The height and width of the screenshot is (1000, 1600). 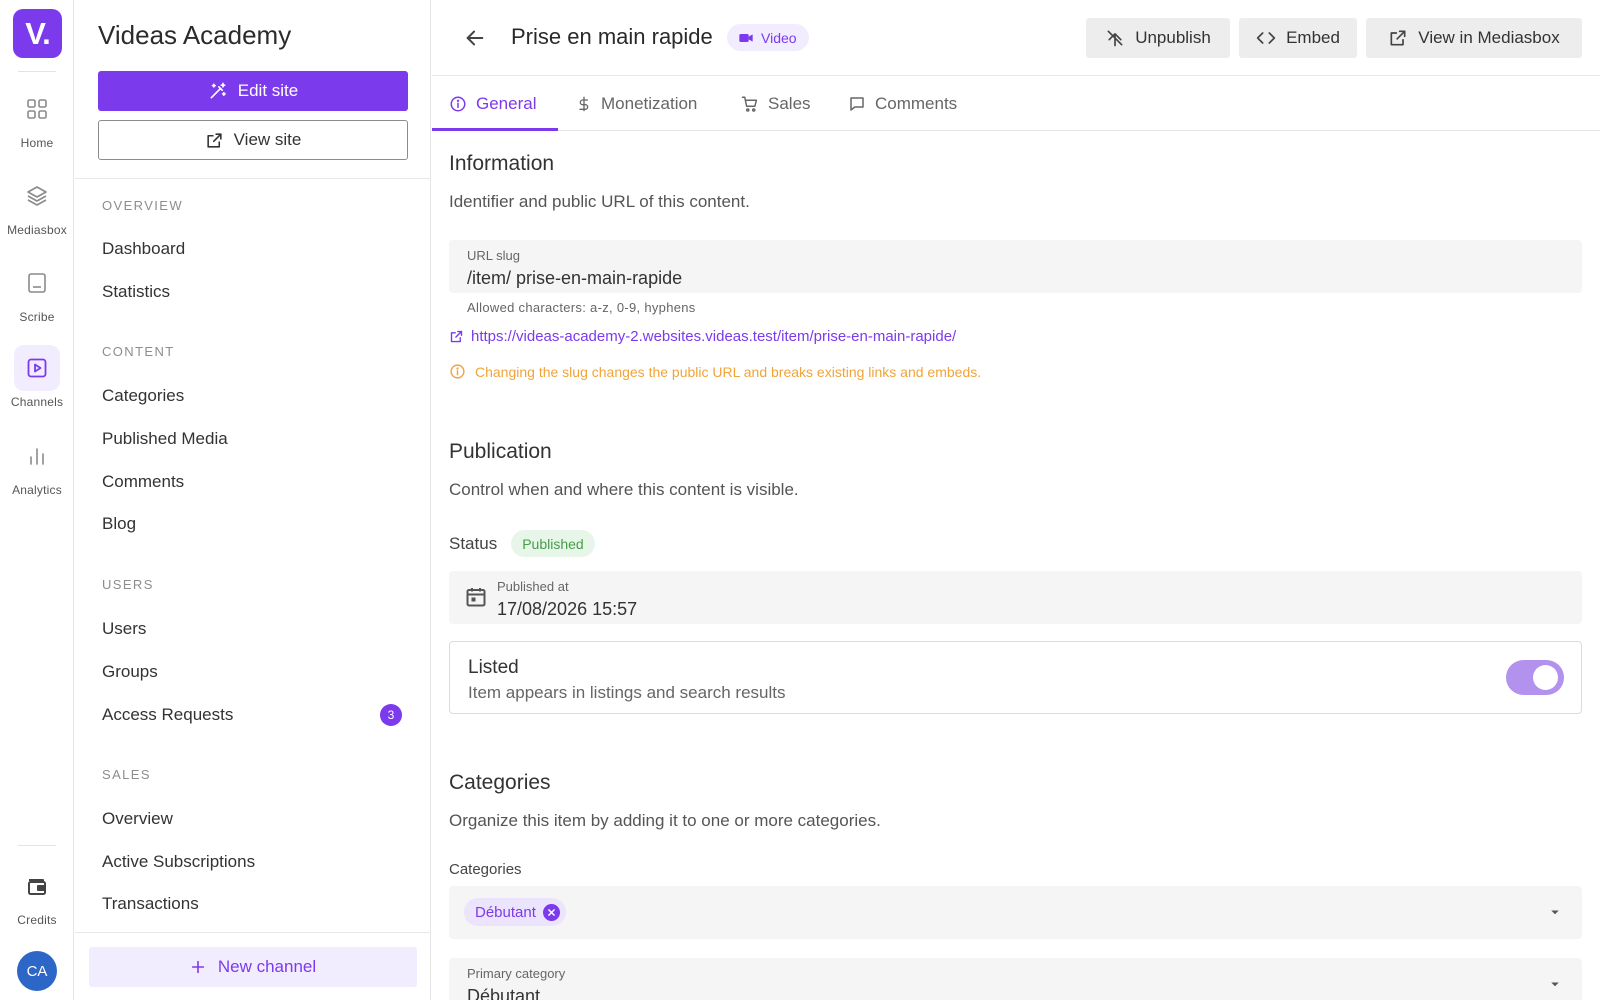 What do you see at coordinates (37, 368) in the screenshot?
I see `play-square-icon` at bounding box center [37, 368].